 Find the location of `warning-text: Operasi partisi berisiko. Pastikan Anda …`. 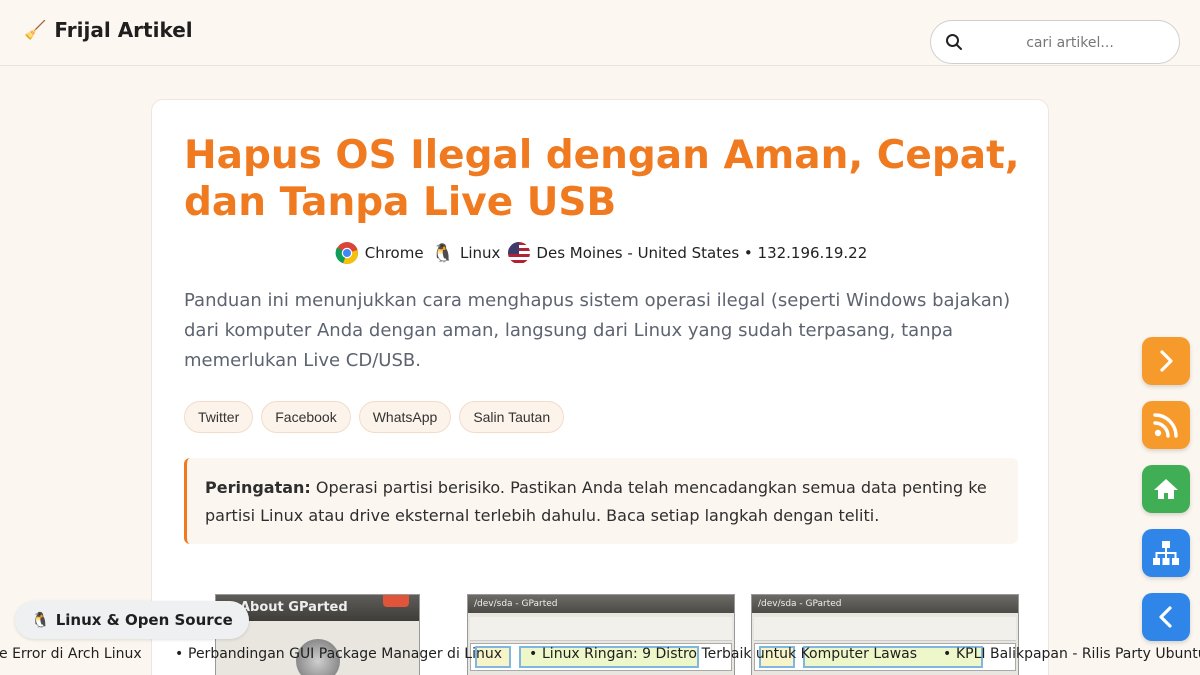

warning-text: Operasi partisi berisiko. Pastikan Anda … is located at coordinates (596, 501).